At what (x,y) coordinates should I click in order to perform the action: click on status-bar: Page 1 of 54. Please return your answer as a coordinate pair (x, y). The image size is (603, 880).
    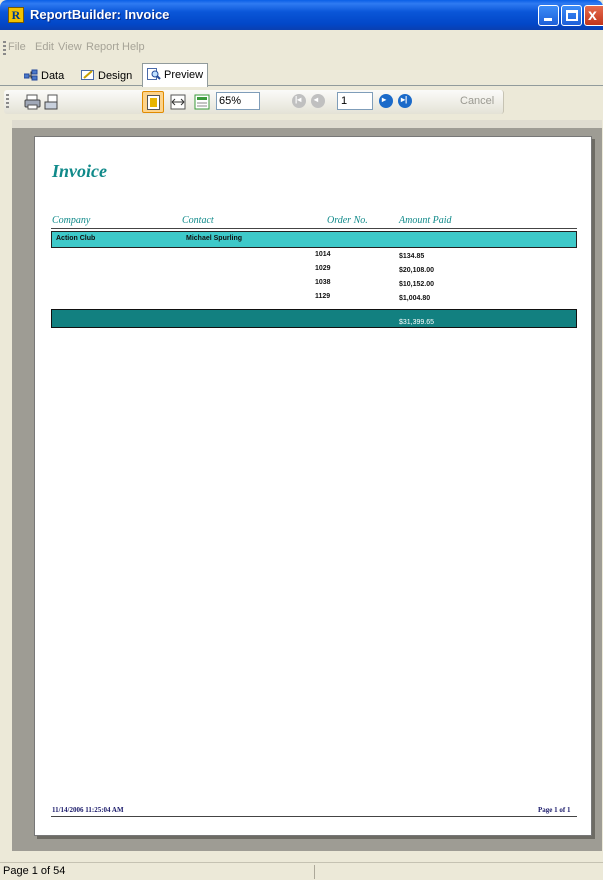
    Looking at the image, I should click on (301, 871).